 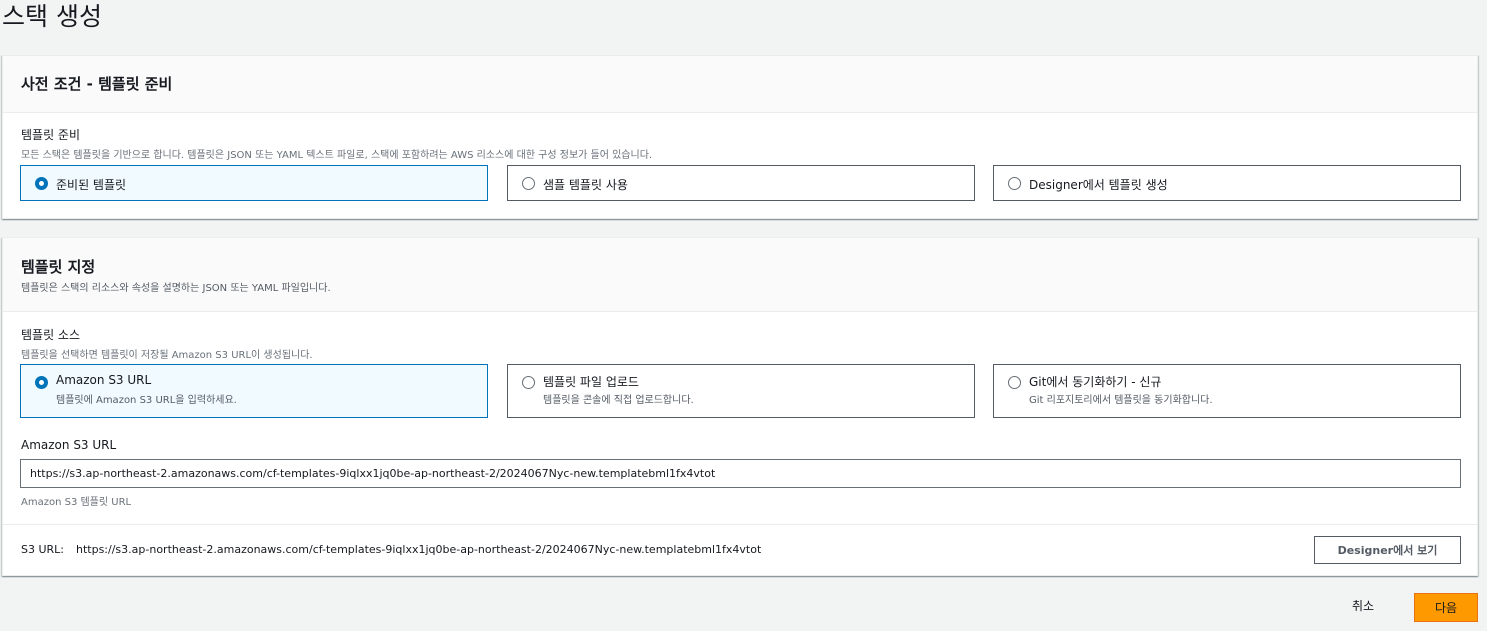 I want to click on option-template-ready: 준비된 템플릿, so click(x=254, y=183).